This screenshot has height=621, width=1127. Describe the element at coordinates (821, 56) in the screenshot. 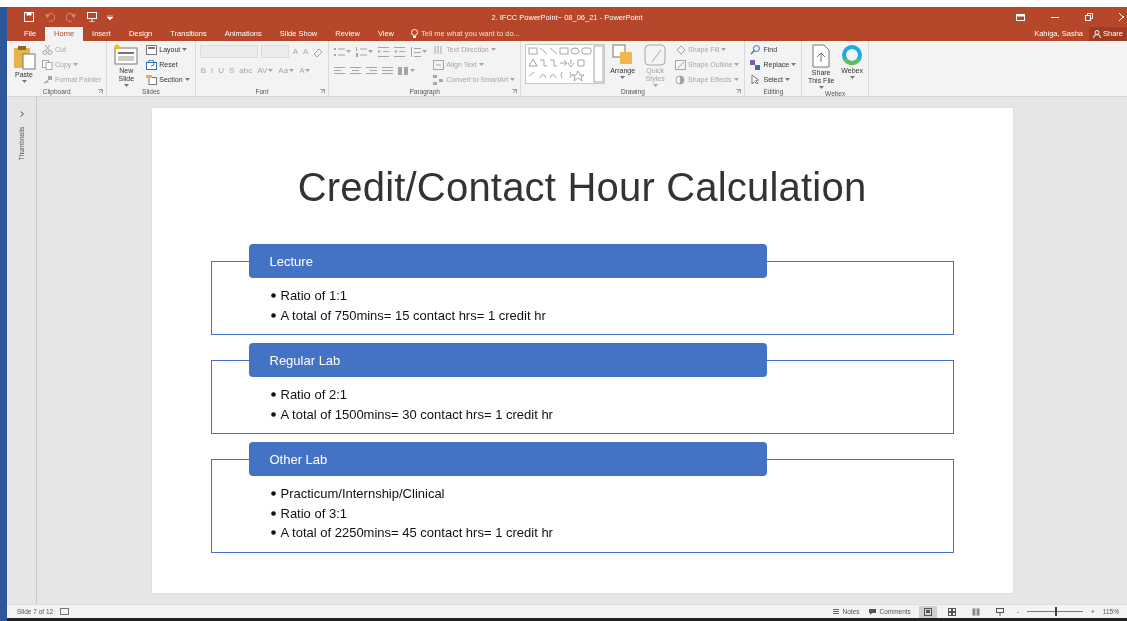

I see `document-upload-icon` at that location.